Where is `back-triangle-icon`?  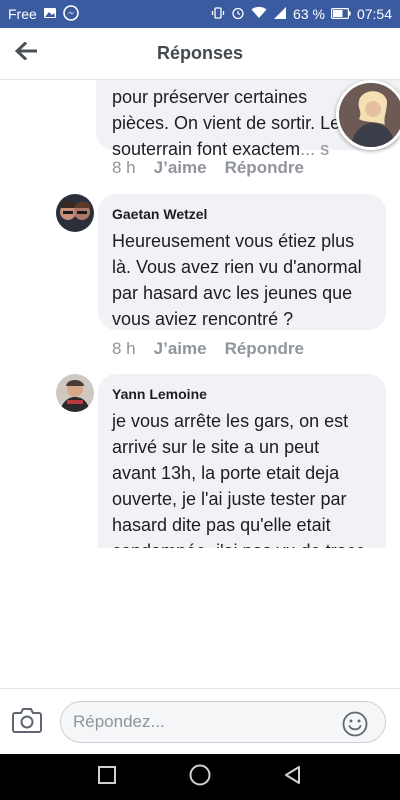 back-triangle-icon is located at coordinates (293, 777).